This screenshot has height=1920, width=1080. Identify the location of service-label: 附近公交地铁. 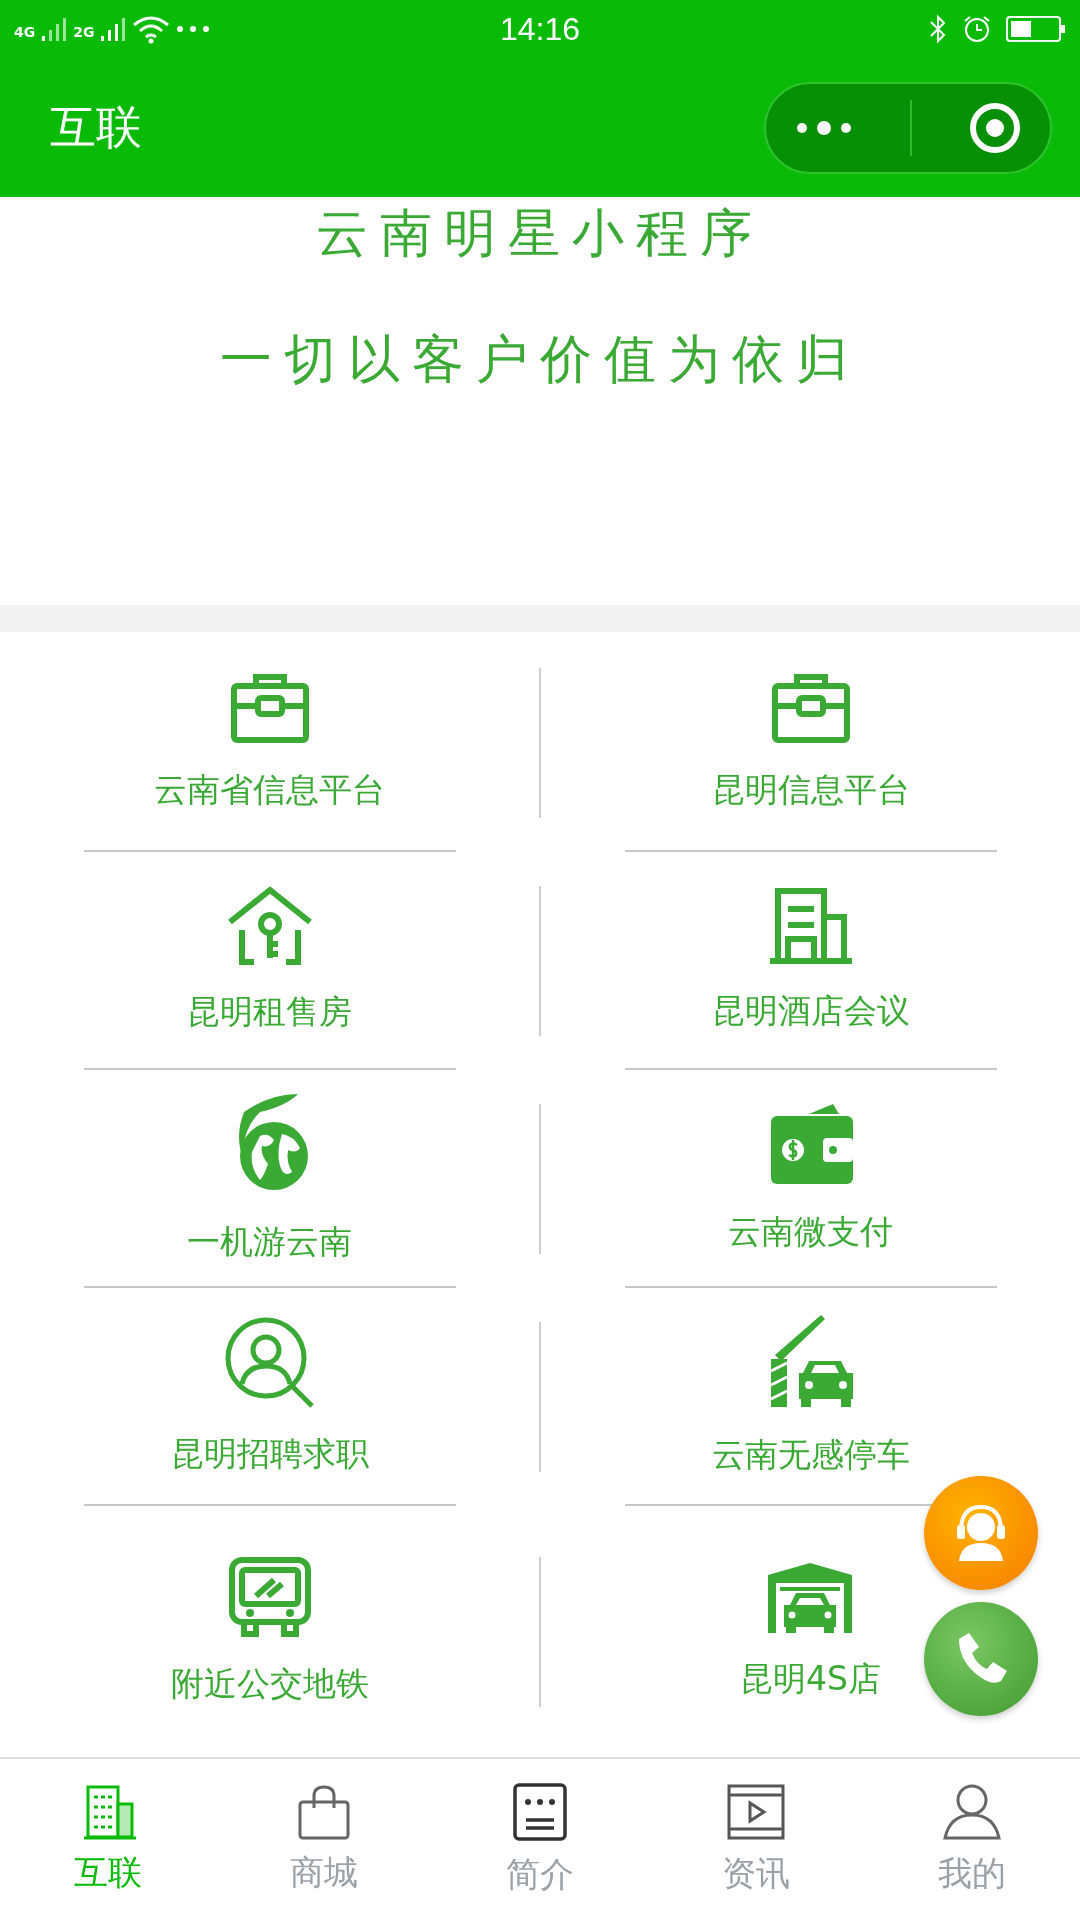
(269, 1684).